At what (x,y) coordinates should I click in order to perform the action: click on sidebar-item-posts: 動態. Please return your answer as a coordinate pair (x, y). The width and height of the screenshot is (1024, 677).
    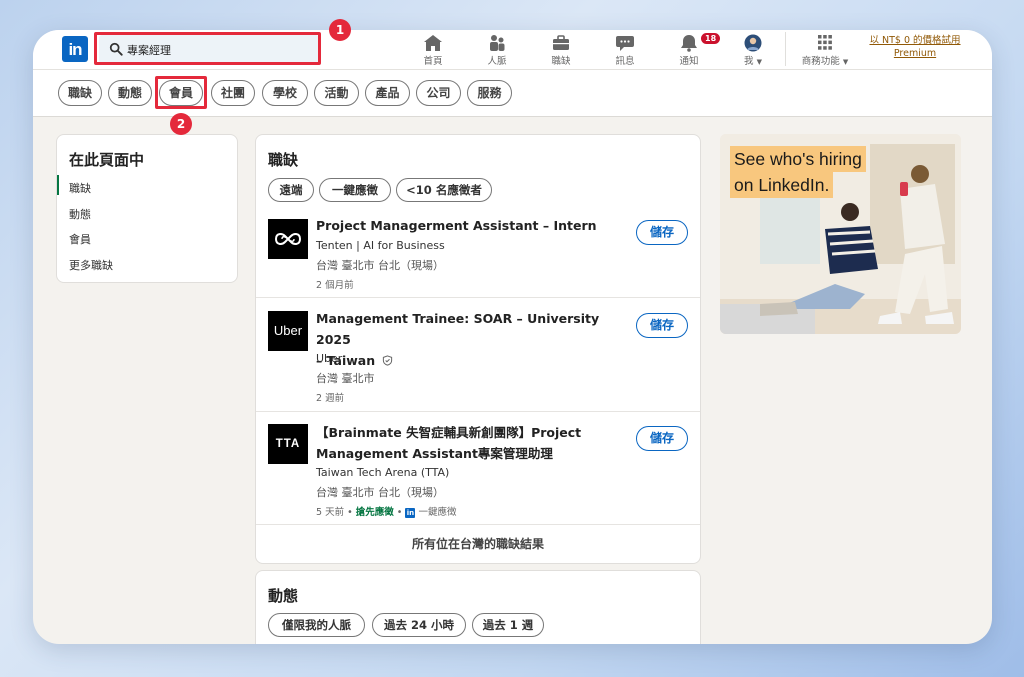
    Looking at the image, I should click on (80, 214).